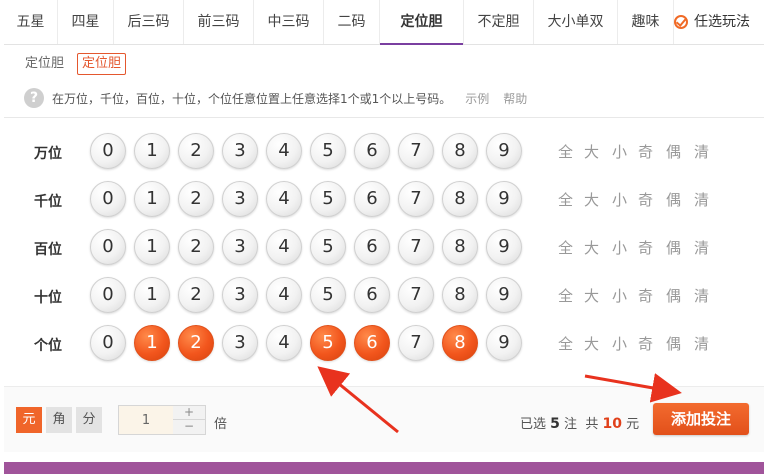  I want to click on subtab-dingweidan: 定位胆, so click(44, 64).